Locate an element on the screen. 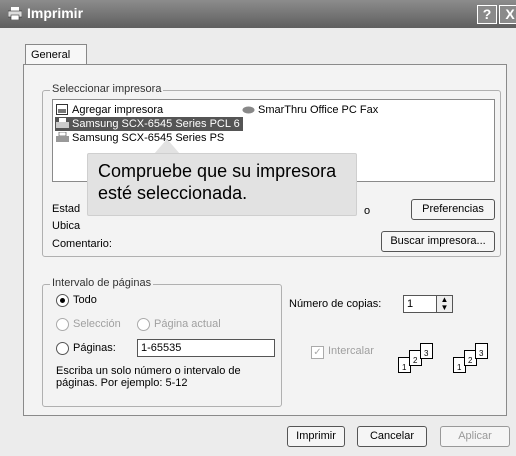  pages-input: 1-65535 is located at coordinates (206, 348).